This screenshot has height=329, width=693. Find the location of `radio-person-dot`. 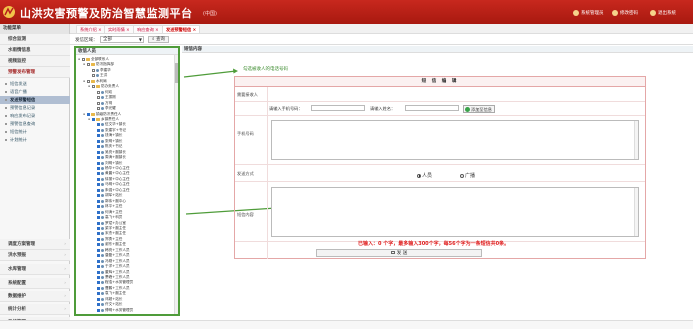

radio-person-dot is located at coordinates (419, 175).